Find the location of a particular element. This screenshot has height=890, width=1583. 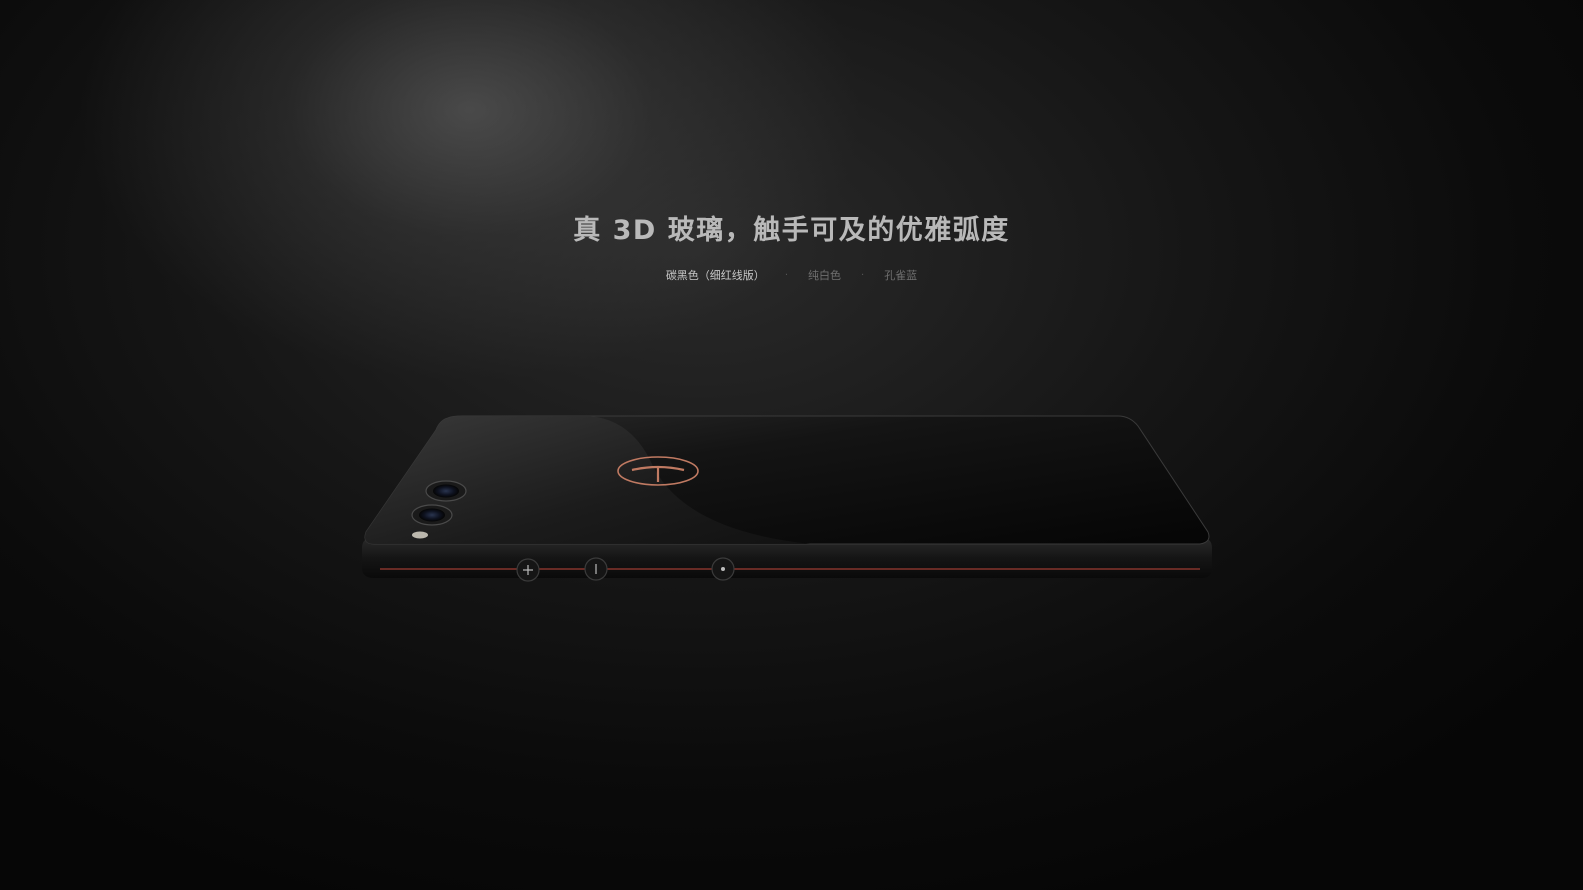

power-button is located at coordinates (723, 569).